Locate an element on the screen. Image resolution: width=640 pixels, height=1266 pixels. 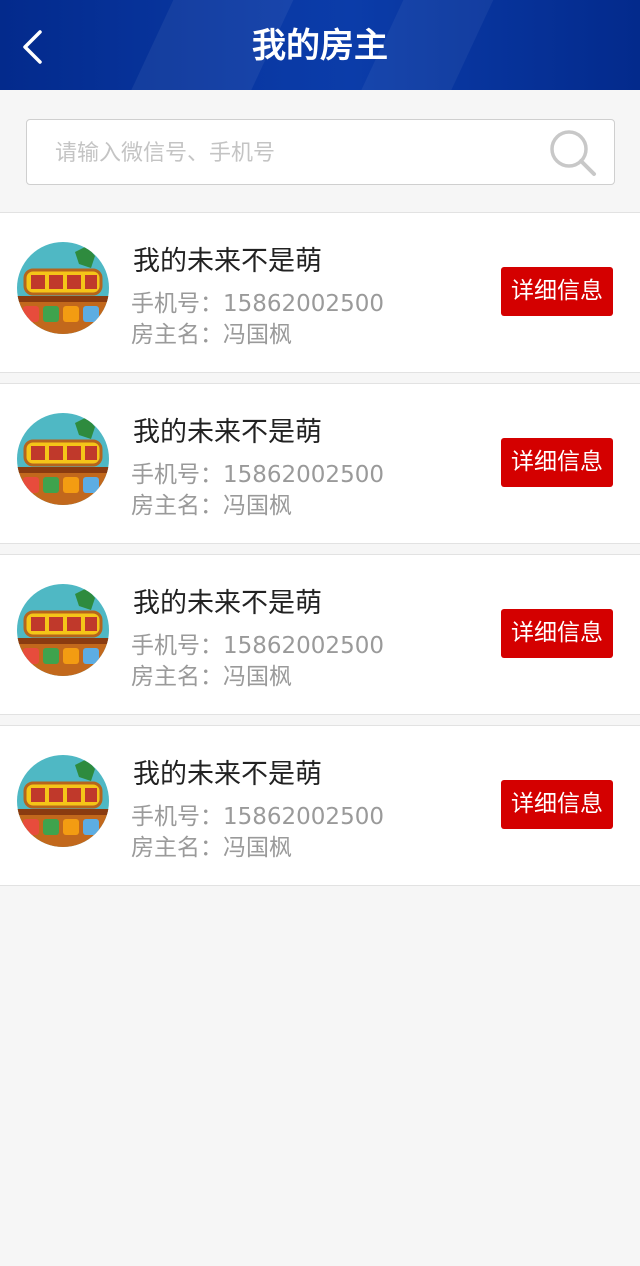
search-box is located at coordinates (320, 152).